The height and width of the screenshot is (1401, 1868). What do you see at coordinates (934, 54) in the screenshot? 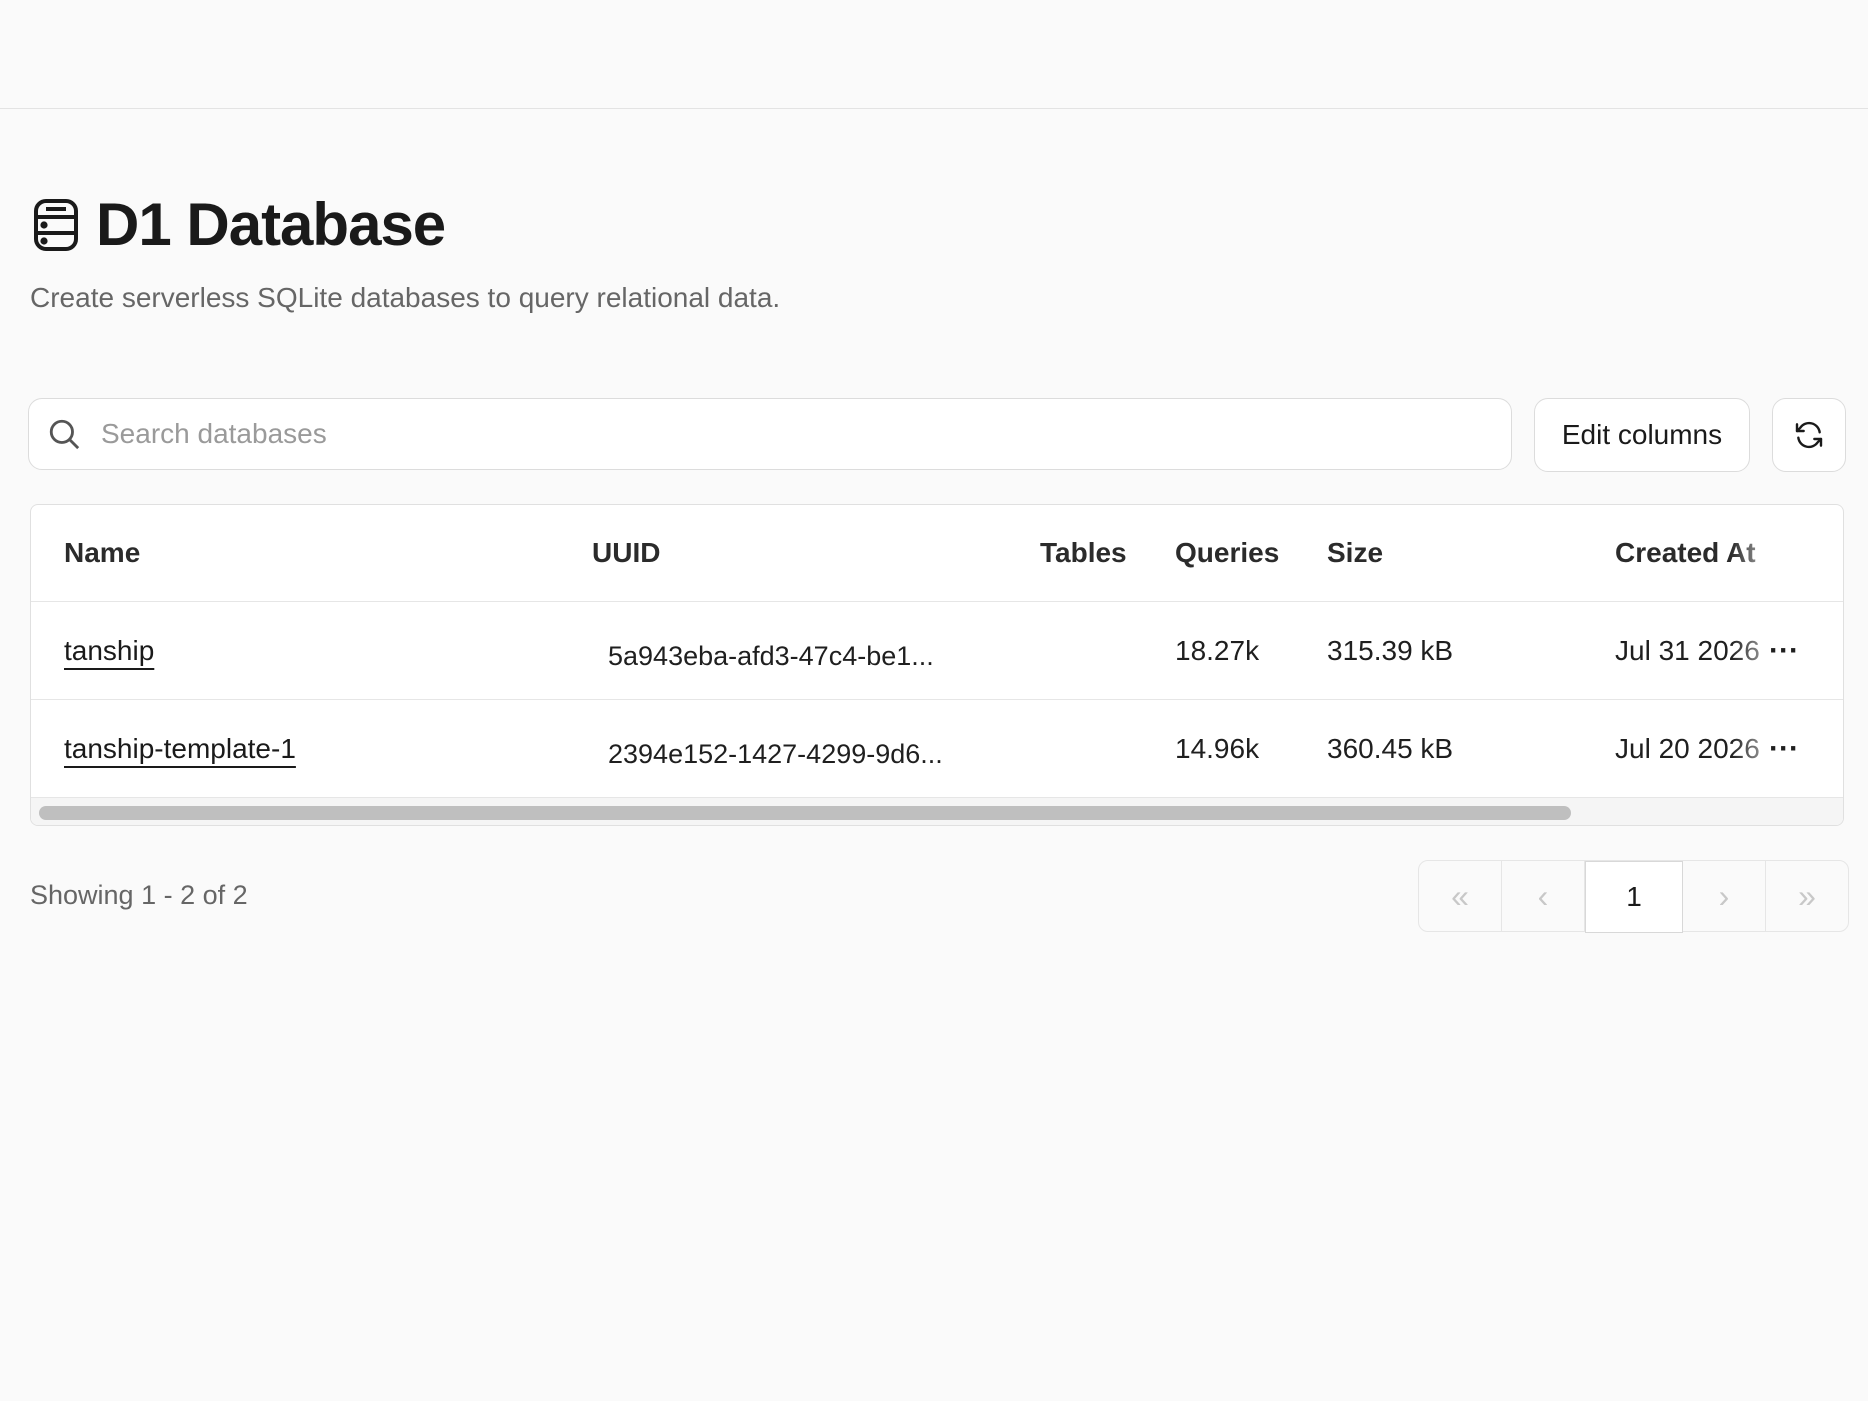
I see `top-bar` at bounding box center [934, 54].